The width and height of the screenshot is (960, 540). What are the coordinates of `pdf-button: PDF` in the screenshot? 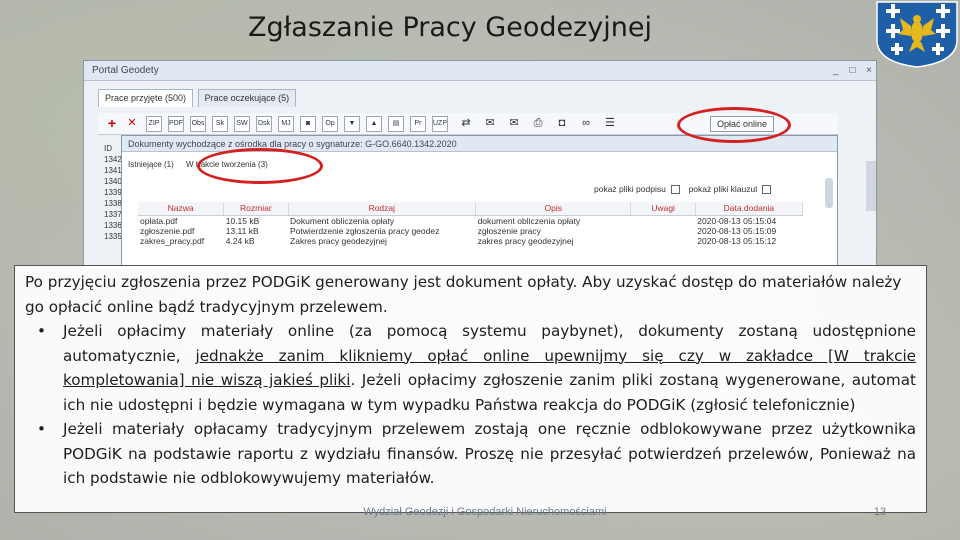 It's located at (176, 124).